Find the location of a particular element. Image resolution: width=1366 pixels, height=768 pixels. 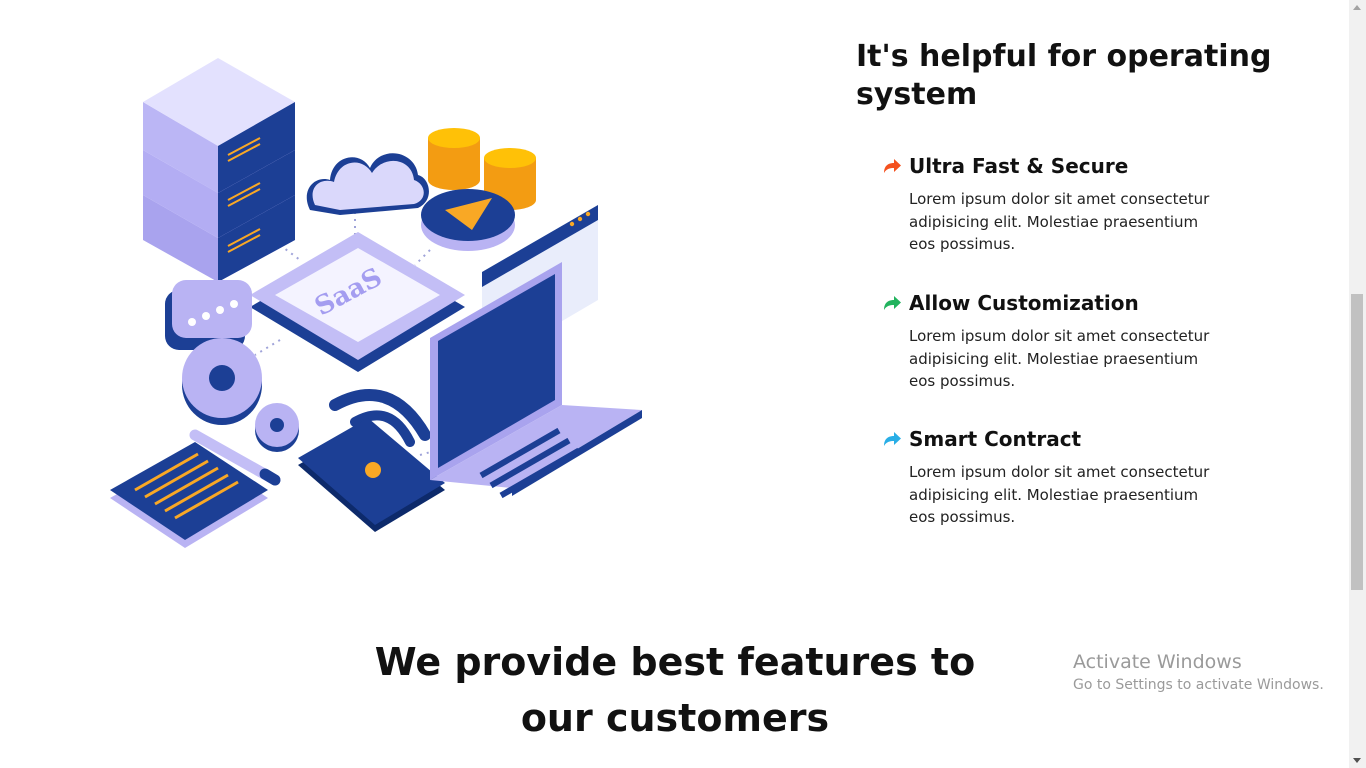

play-button-icon is located at coordinates (468, 220).